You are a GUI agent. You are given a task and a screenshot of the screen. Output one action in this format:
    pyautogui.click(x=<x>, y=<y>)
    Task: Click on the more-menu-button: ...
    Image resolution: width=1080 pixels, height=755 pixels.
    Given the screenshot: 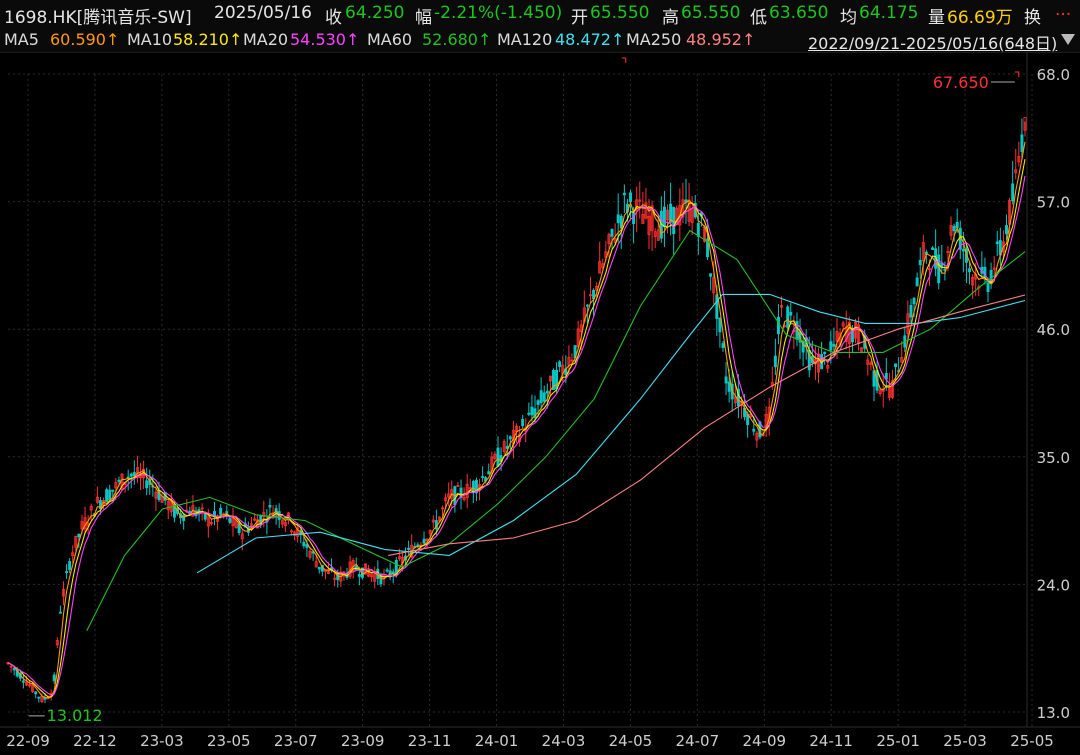 What is the action you would take?
    pyautogui.click(x=1063, y=10)
    